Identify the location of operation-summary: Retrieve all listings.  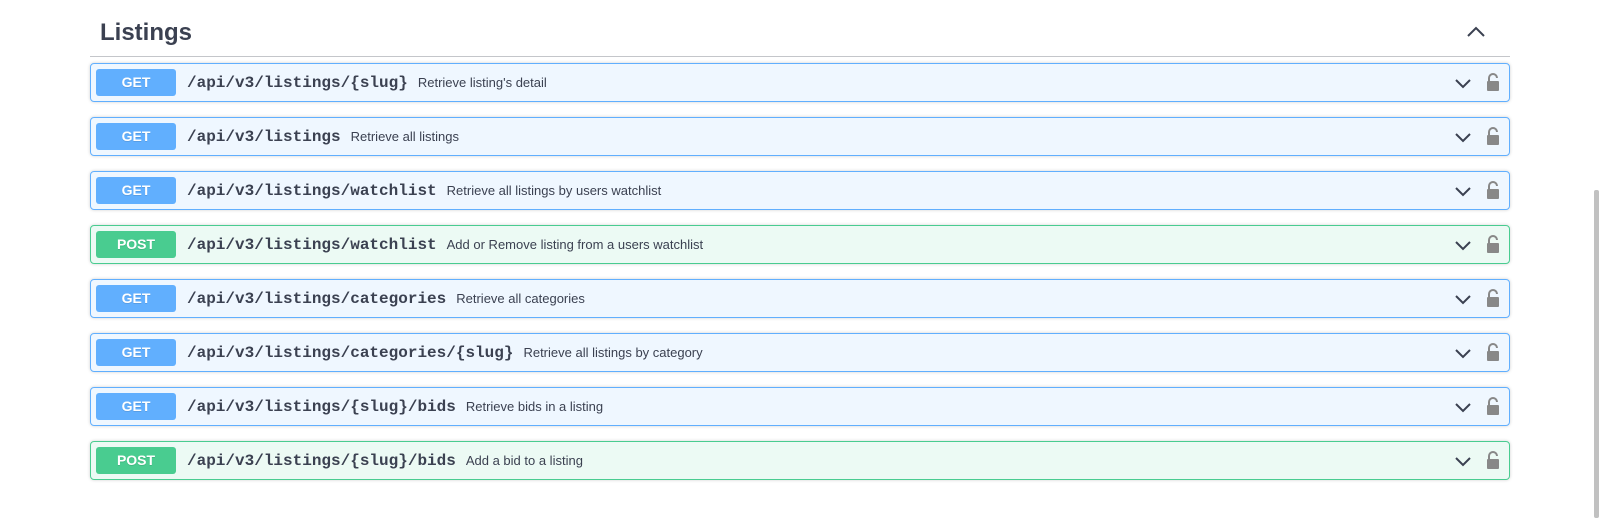
(404, 136).